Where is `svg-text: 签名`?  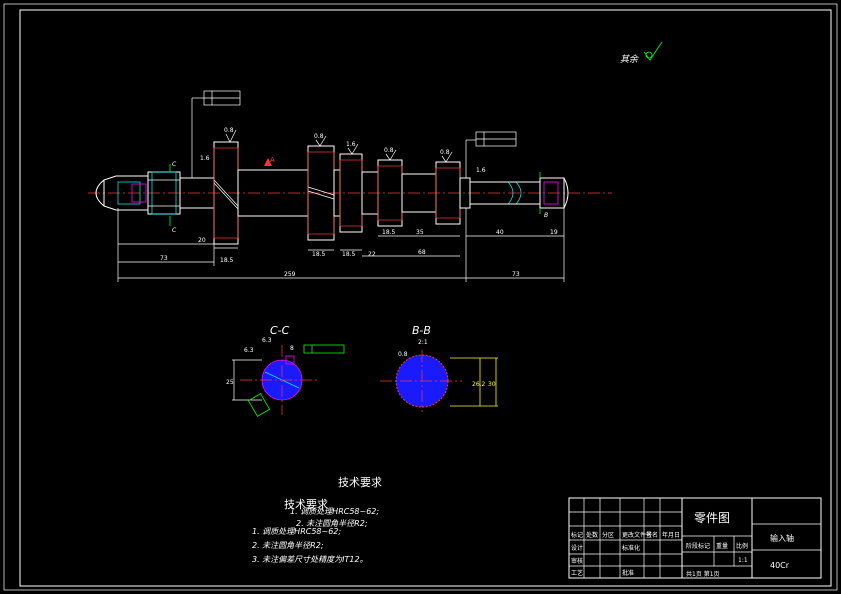
svg-text: 签名 is located at coordinates (652, 535).